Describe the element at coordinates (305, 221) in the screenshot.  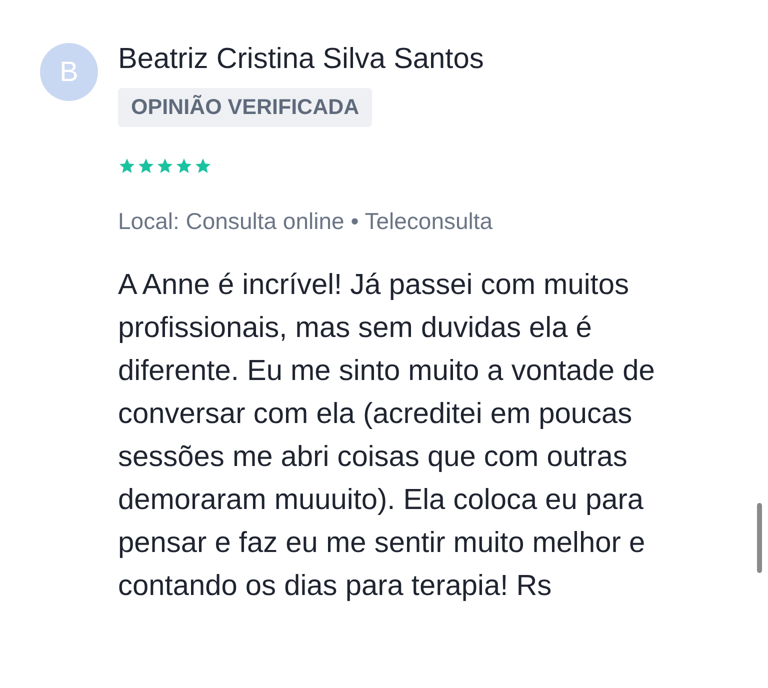
I see `location-text: Local: Consulta online • Teleconsulta` at that location.